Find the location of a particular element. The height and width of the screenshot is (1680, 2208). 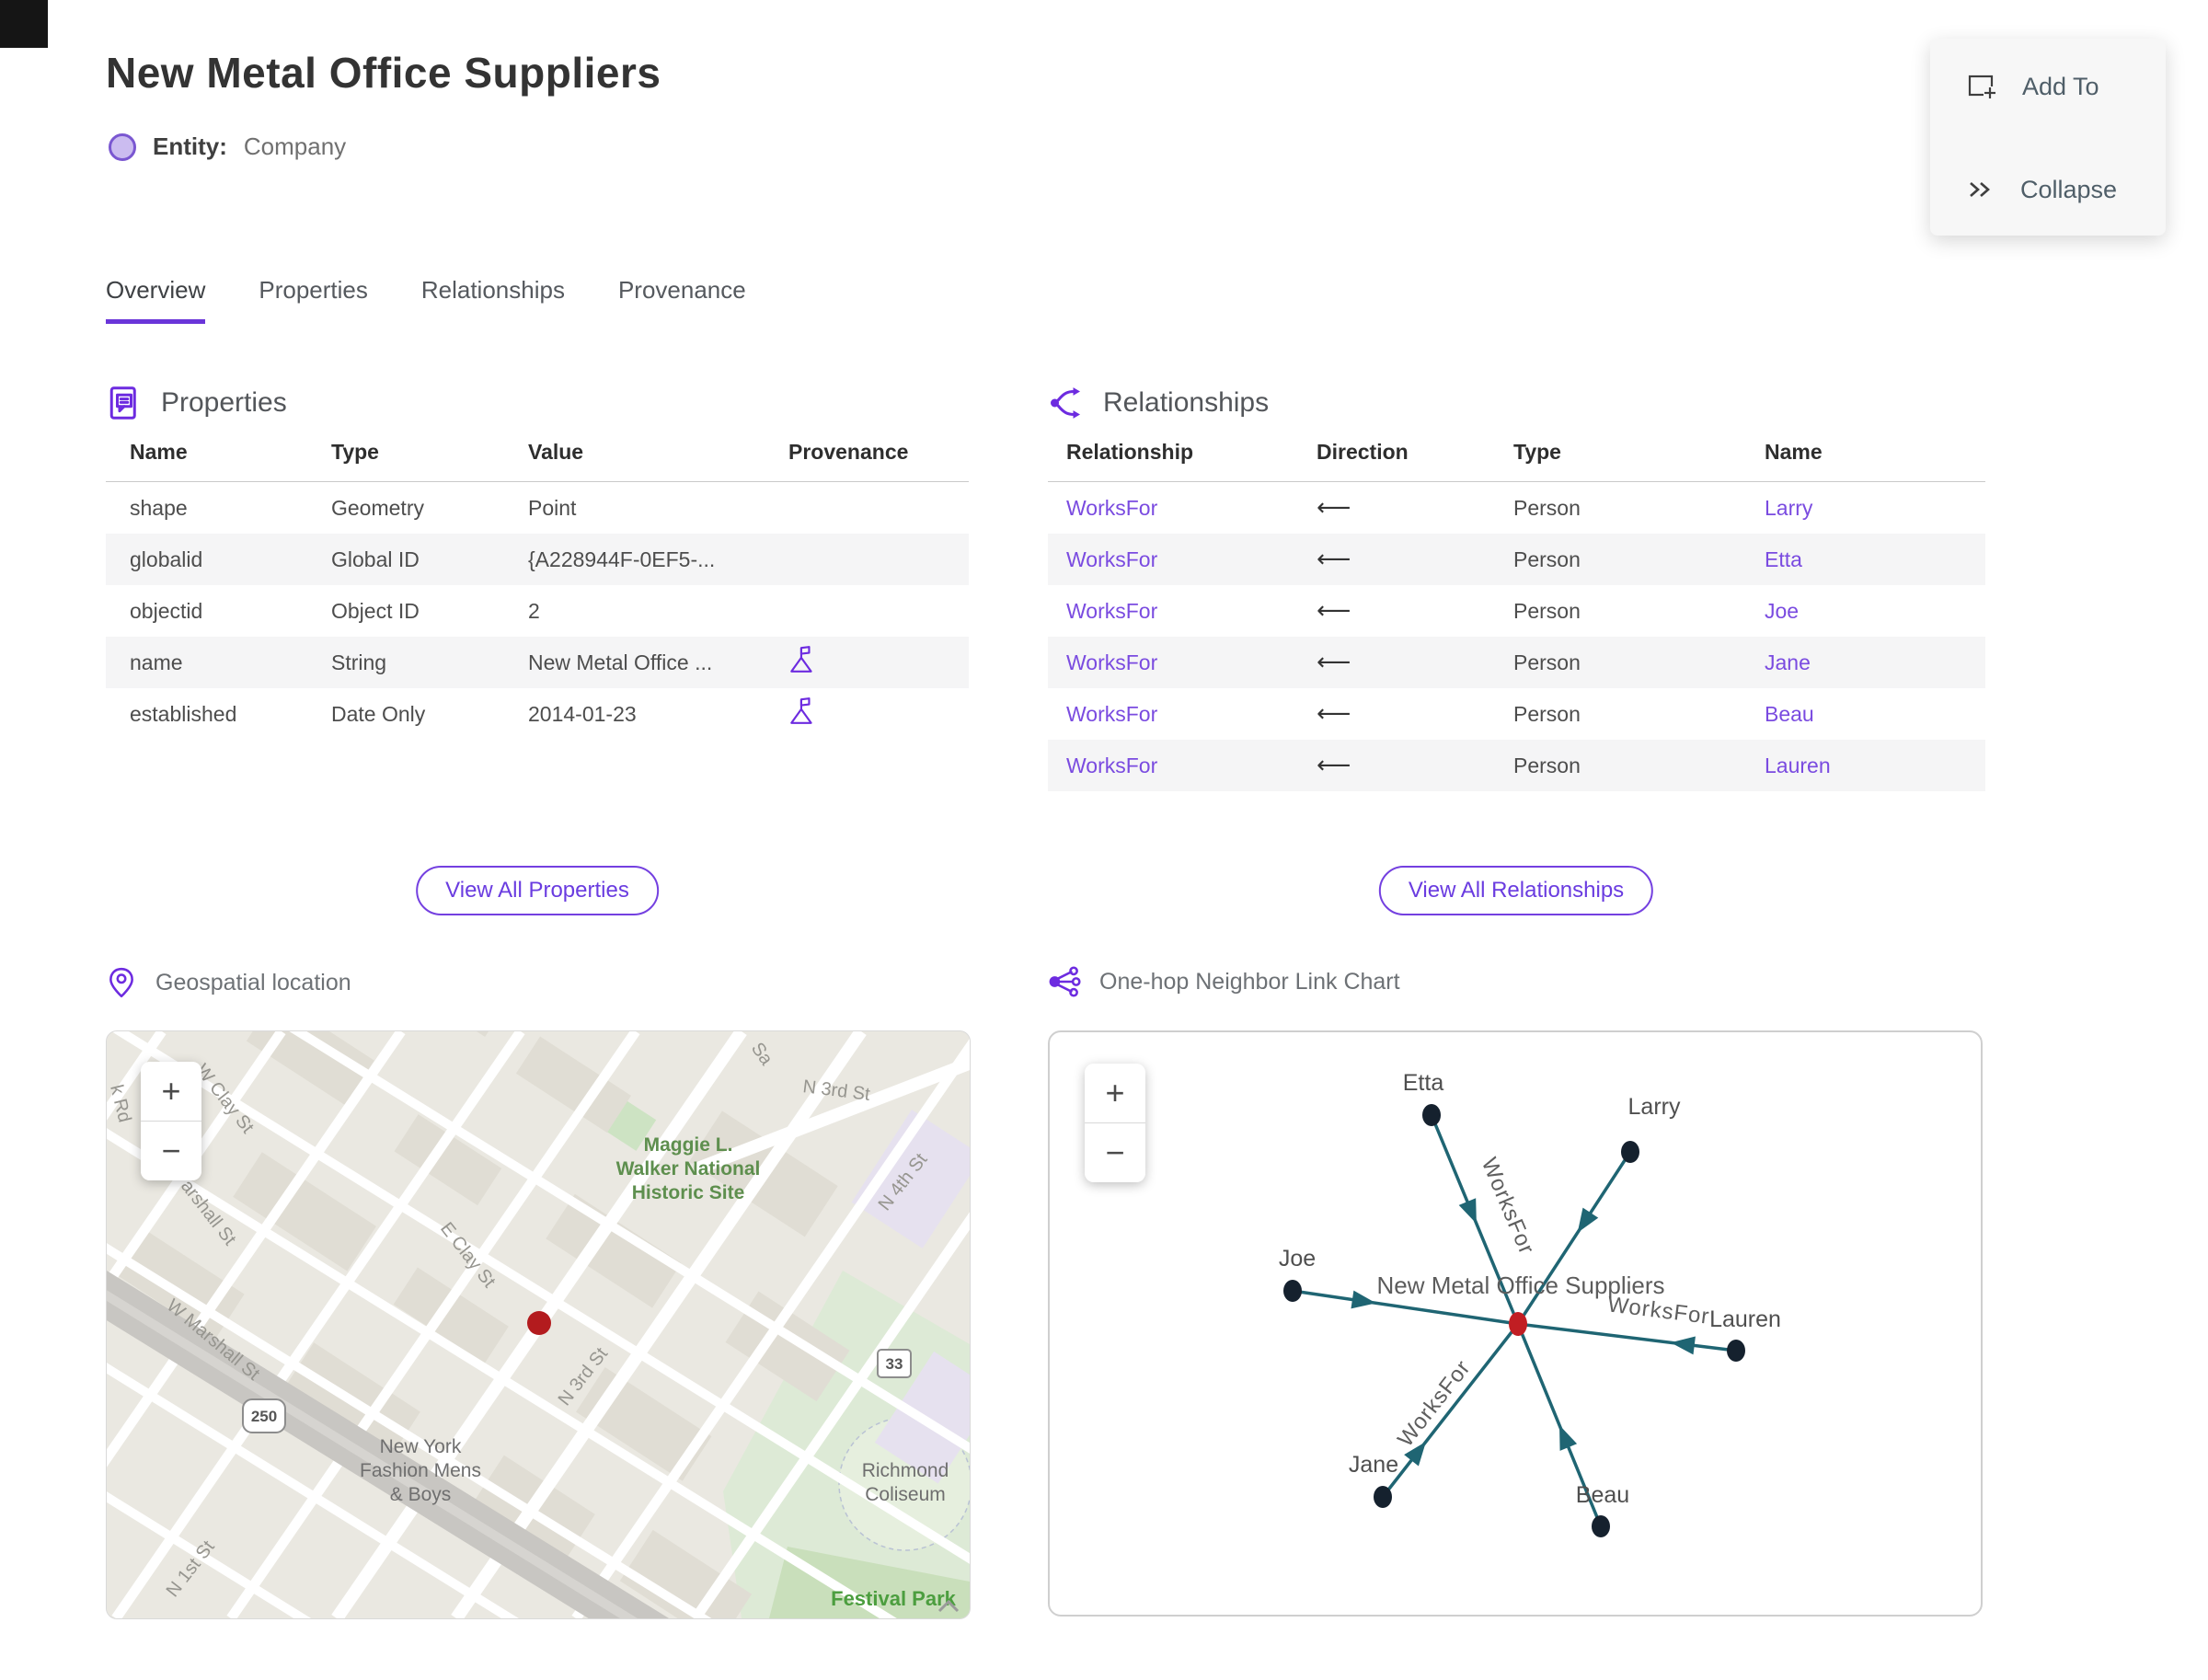

svg-text: Fashion Mens is located at coordinates (420, 1470).